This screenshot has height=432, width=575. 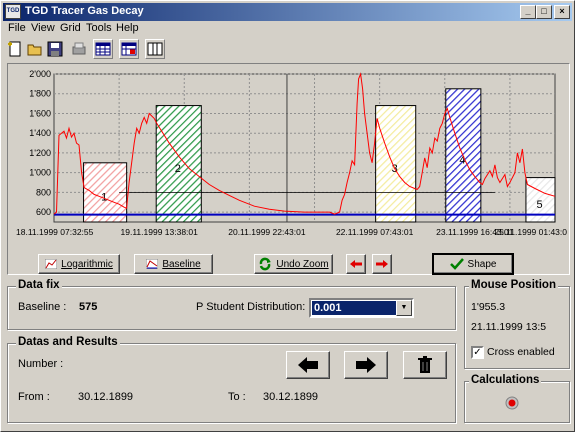 What do you see at coordinates (127, 28) in the screenshot?
I see `menu-help: Help` at bounding box center [127, 28].